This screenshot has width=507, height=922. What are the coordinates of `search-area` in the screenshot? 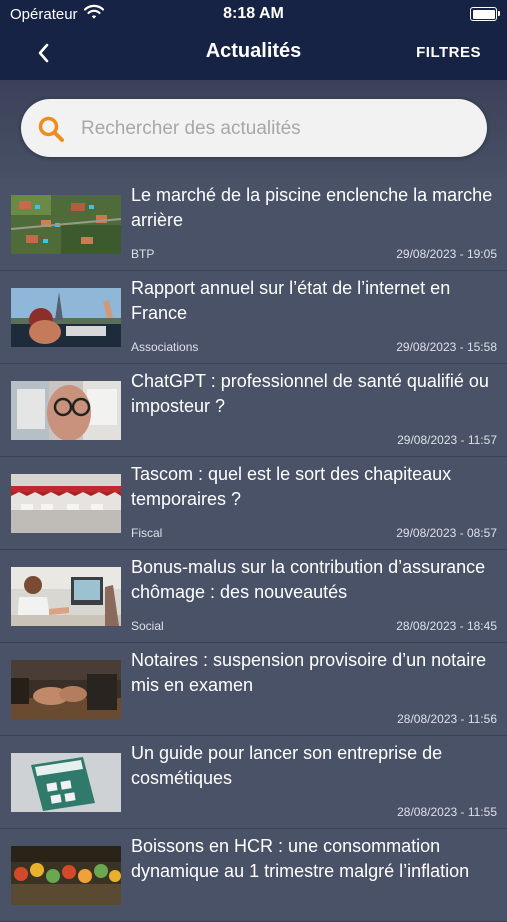 It's located at (253, 129).